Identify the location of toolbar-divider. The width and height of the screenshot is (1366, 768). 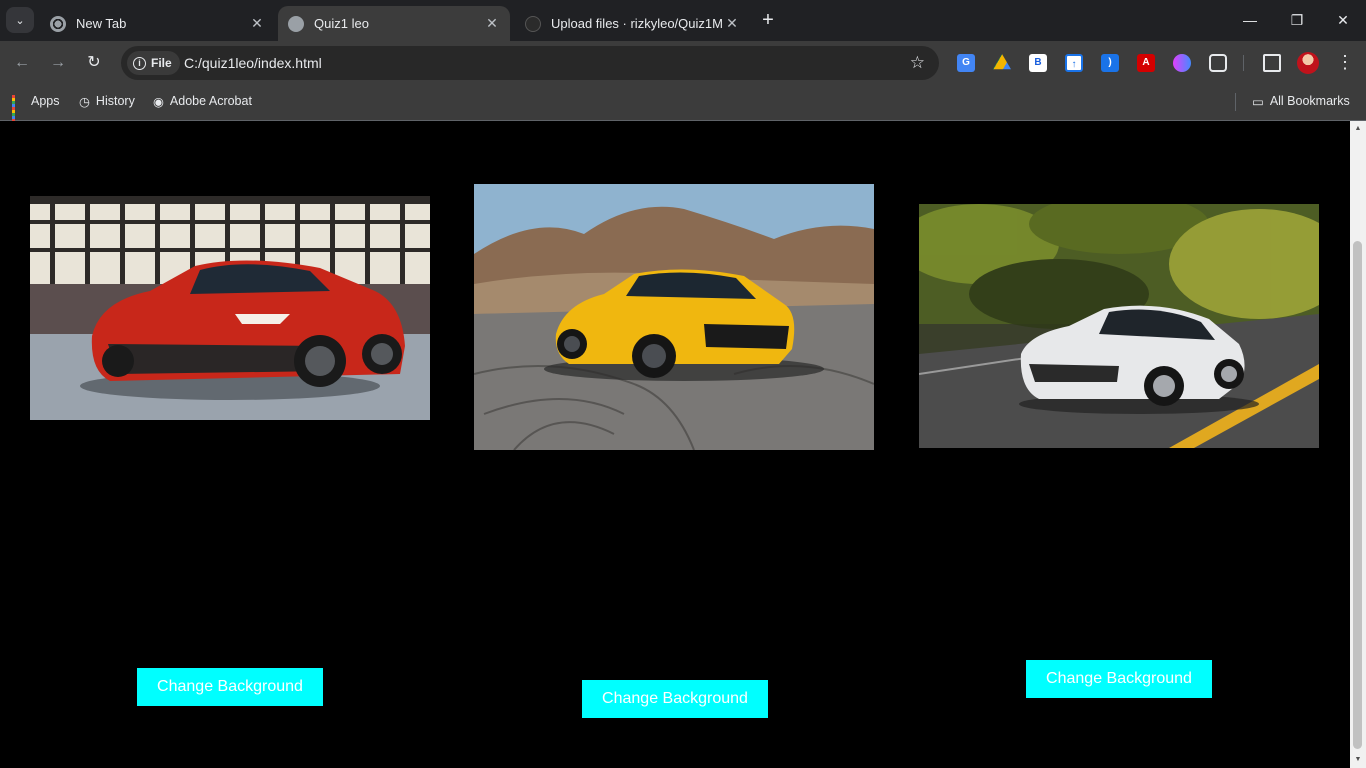
(1243, 63).